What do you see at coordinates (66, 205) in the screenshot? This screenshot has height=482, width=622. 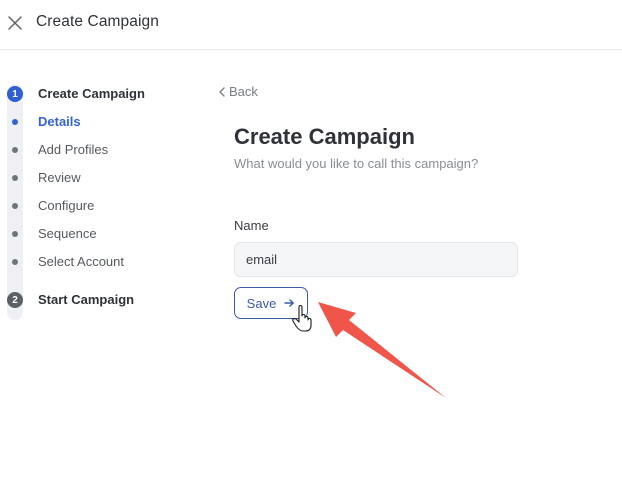 I see `substep-label-configure: Configure` at bounding box center [66, 205].